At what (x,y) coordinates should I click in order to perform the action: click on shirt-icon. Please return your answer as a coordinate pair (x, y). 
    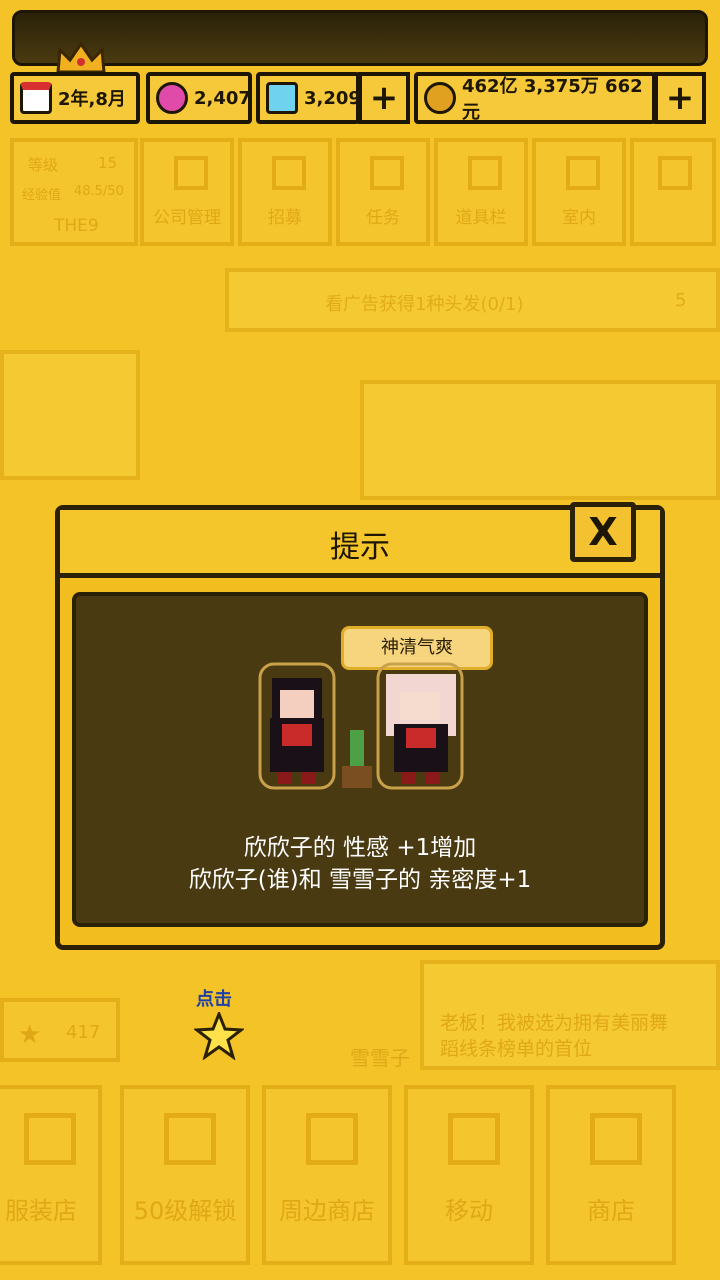
    Looking at the image, I should click on (50, 1139).